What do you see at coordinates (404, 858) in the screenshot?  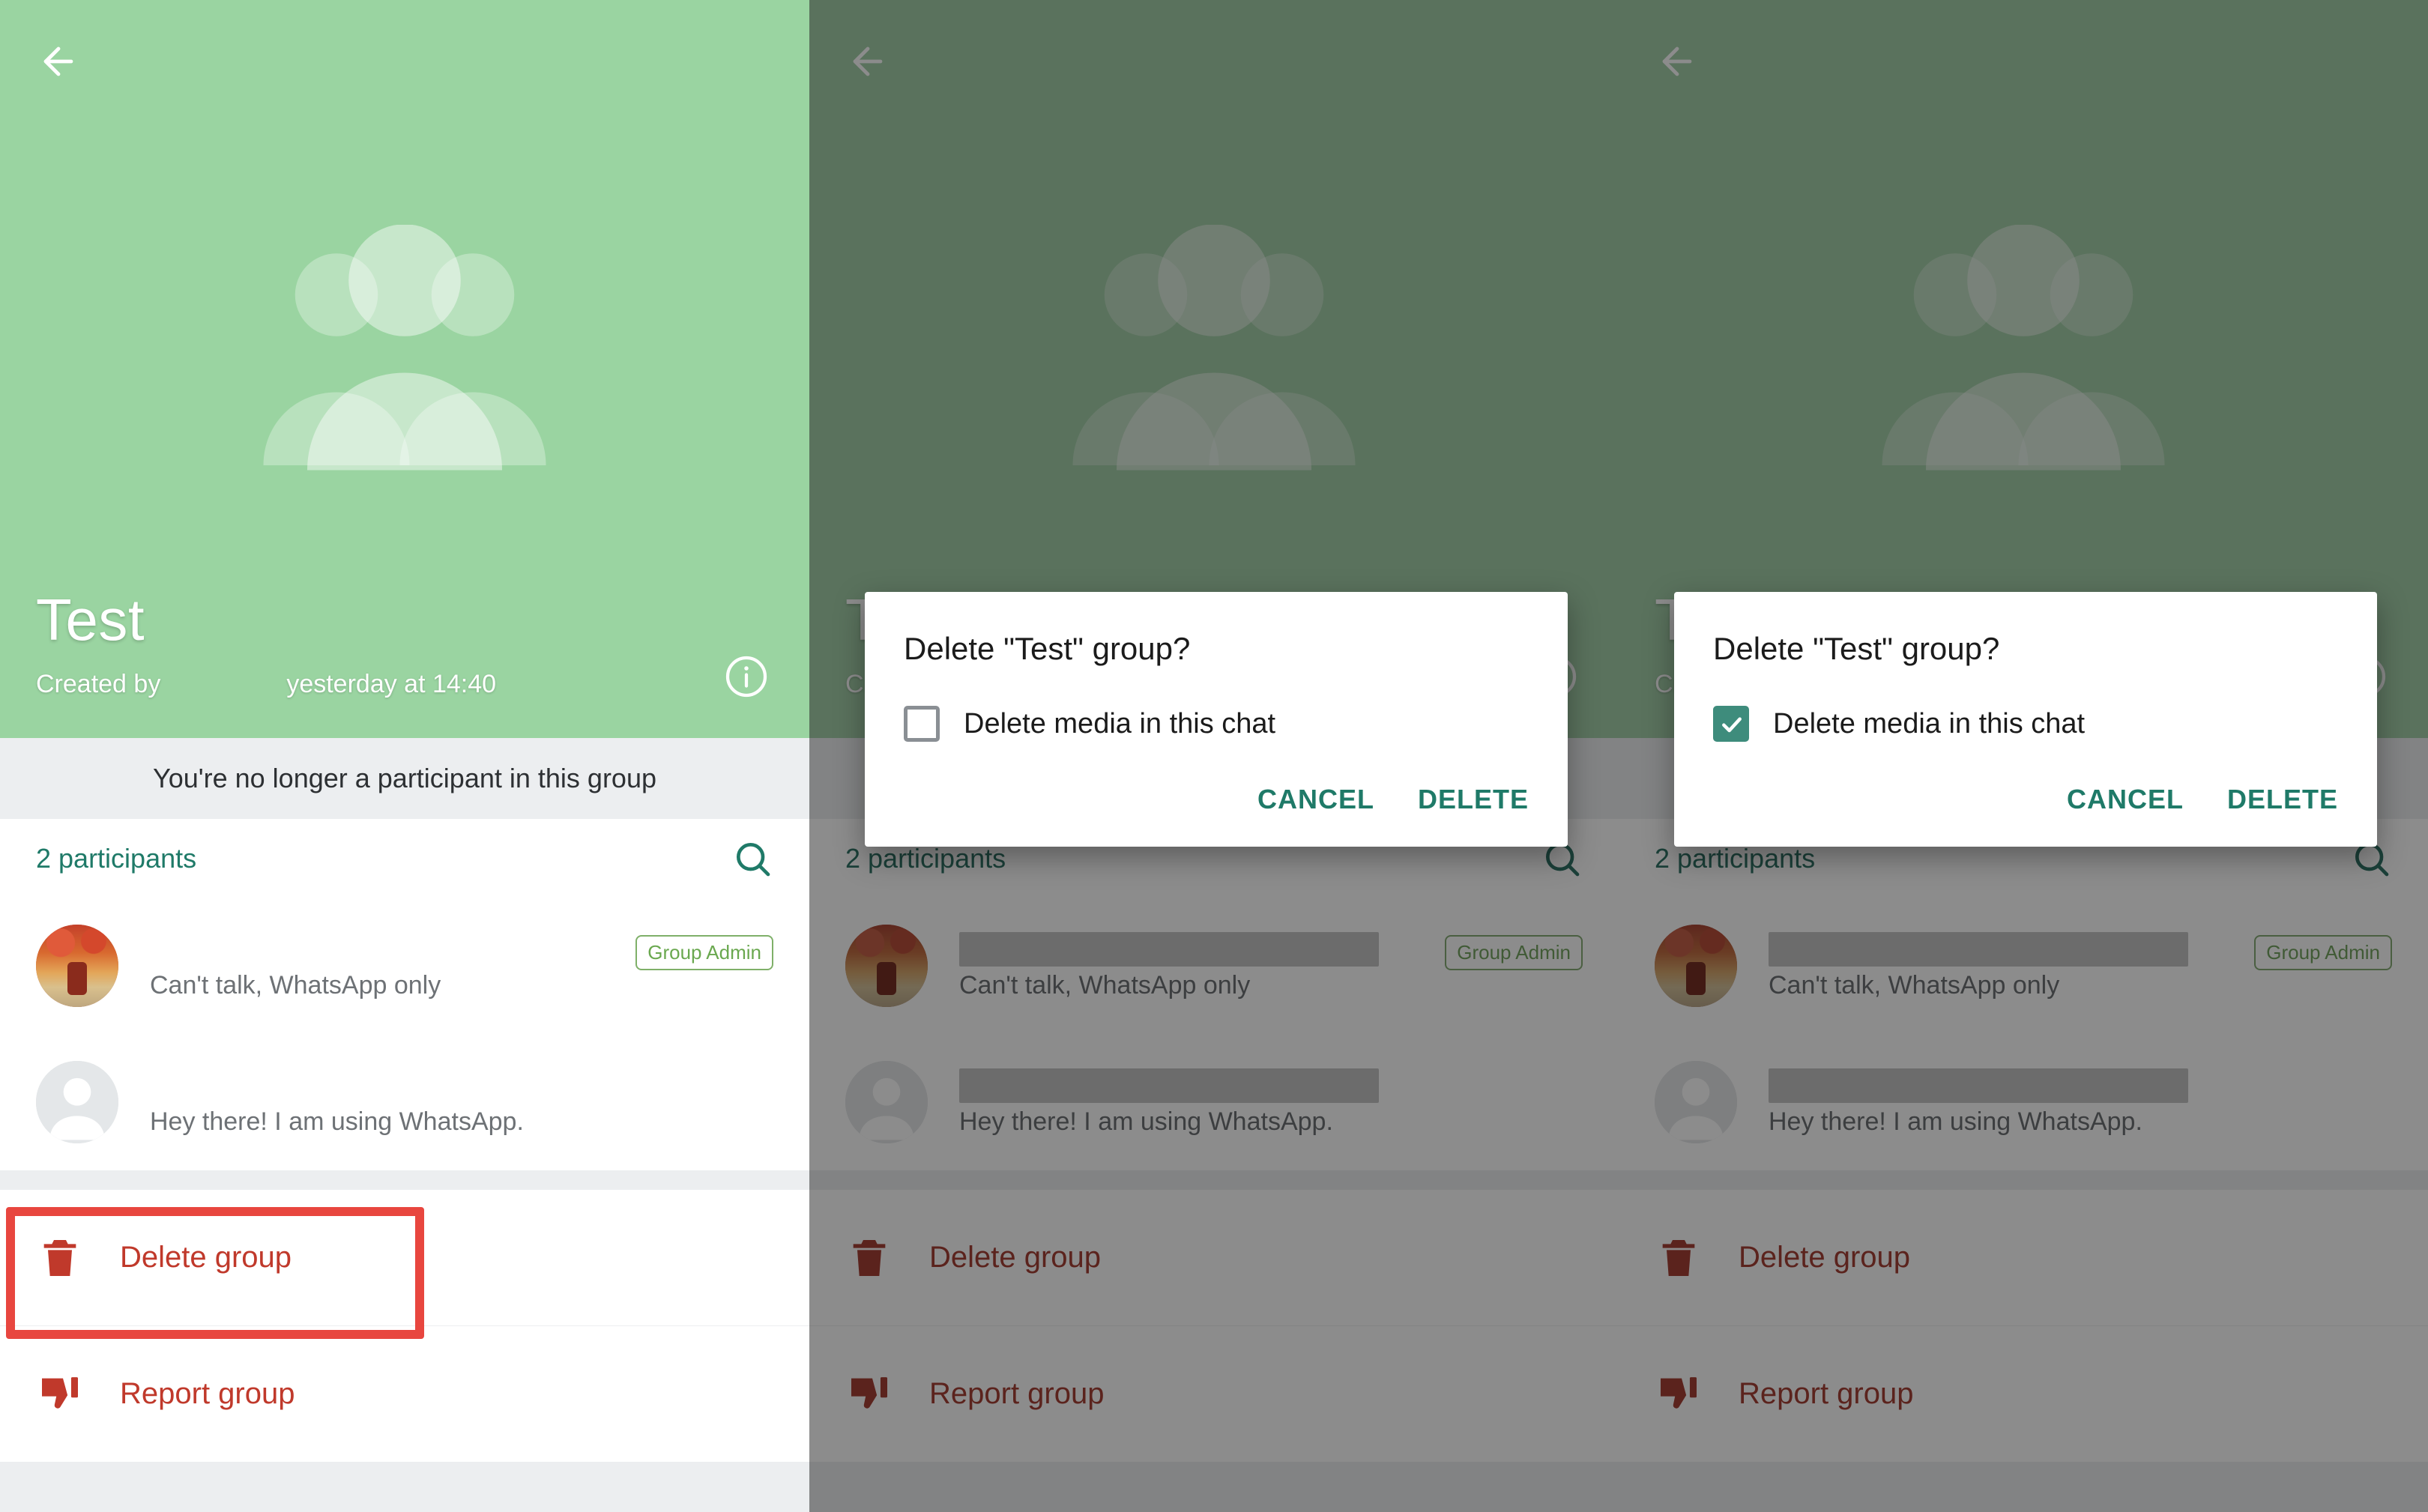 I see `participants-header: 2 participants` at bounding box center [404, 858].